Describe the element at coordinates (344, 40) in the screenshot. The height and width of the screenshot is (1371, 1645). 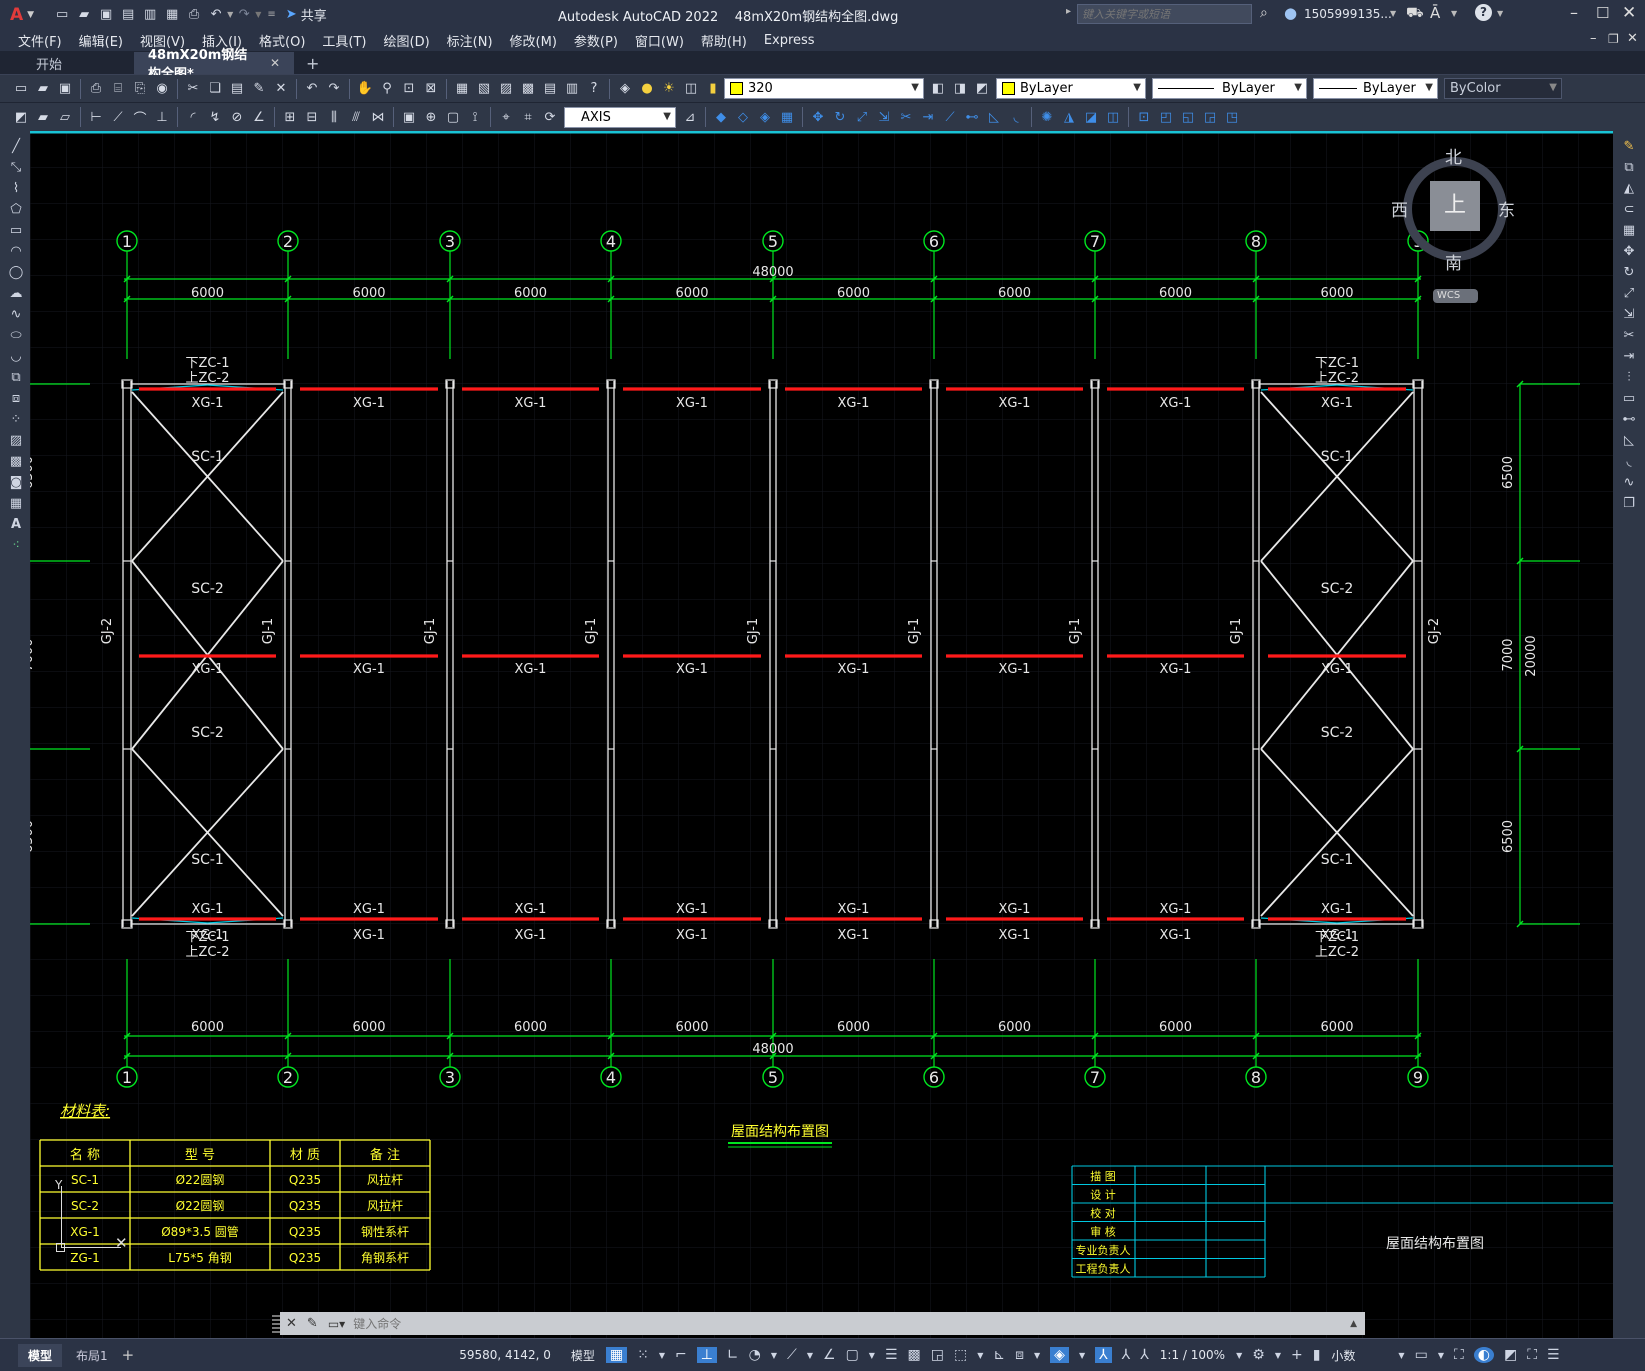
I see `menu-tools: 工具(T)` at that location.